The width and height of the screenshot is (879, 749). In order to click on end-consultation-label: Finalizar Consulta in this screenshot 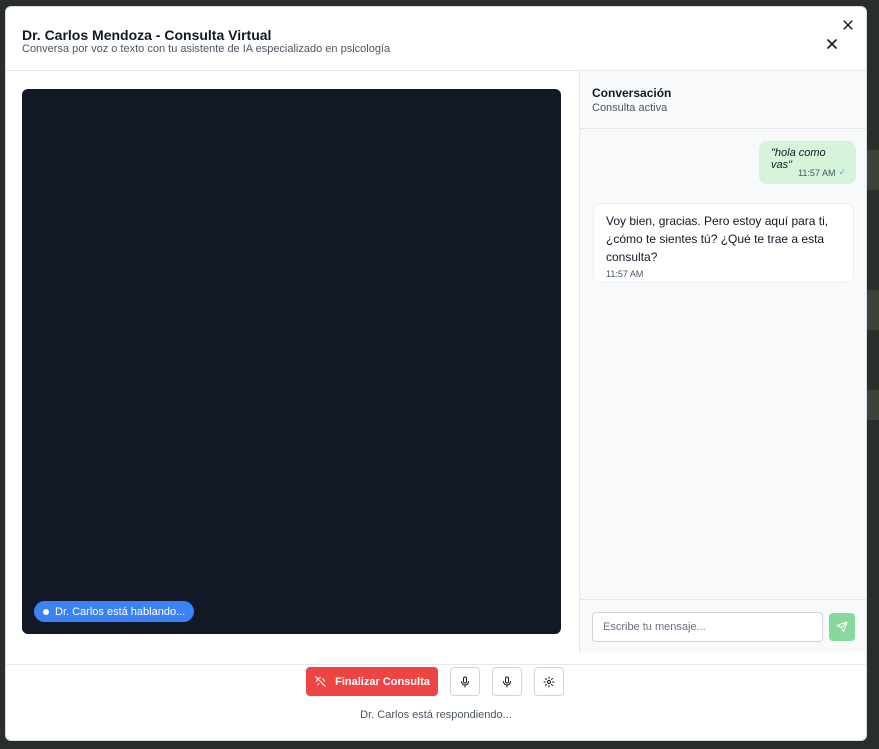, I will do `click(382, 681)`.